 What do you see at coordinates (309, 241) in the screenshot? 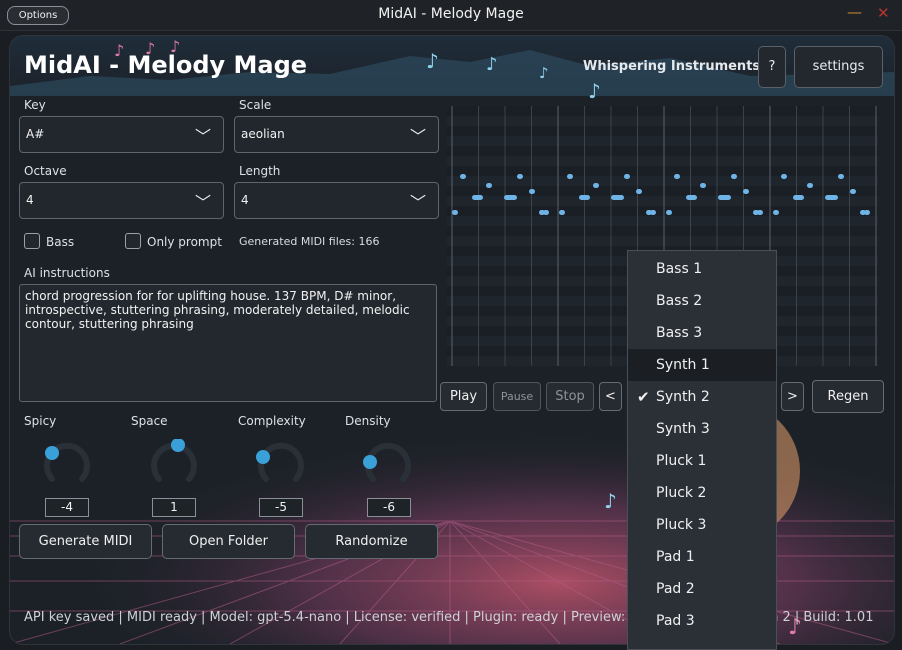
I see `generated-files-count: Generated MIDI files: 166` at bounding box center [309, 241].